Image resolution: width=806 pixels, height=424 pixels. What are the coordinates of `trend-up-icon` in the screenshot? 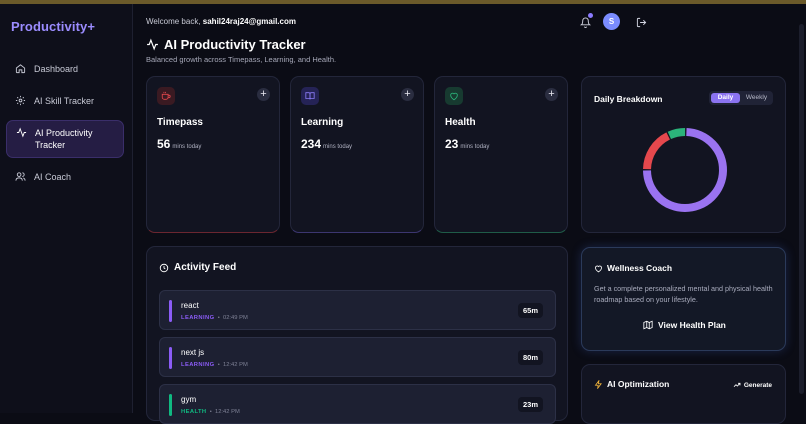 It's located at (737, 384).